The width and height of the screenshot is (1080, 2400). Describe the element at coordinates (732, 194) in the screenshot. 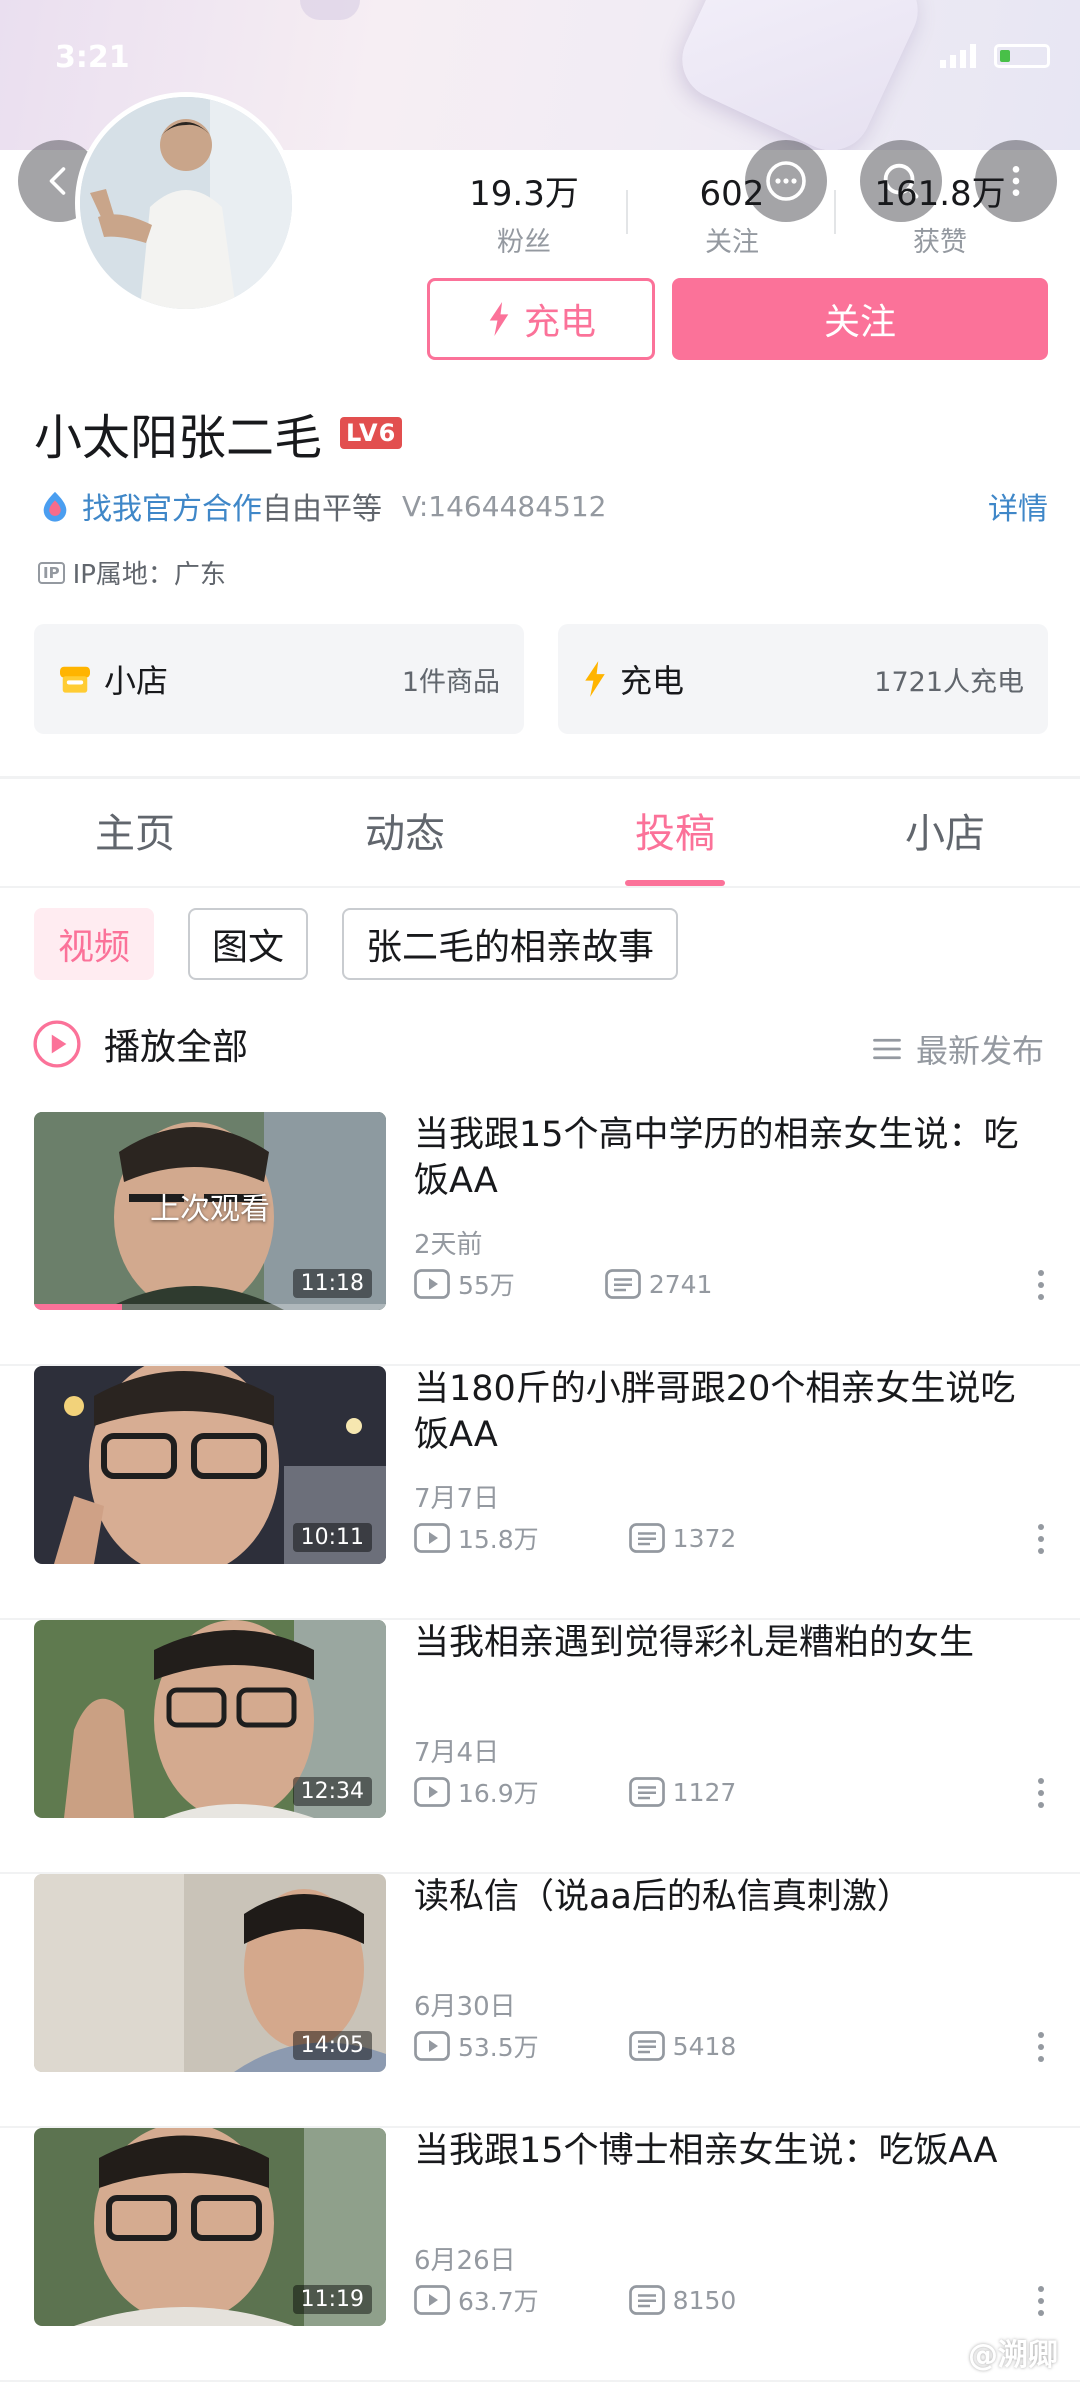

I see `stat-value: 602` at that location.